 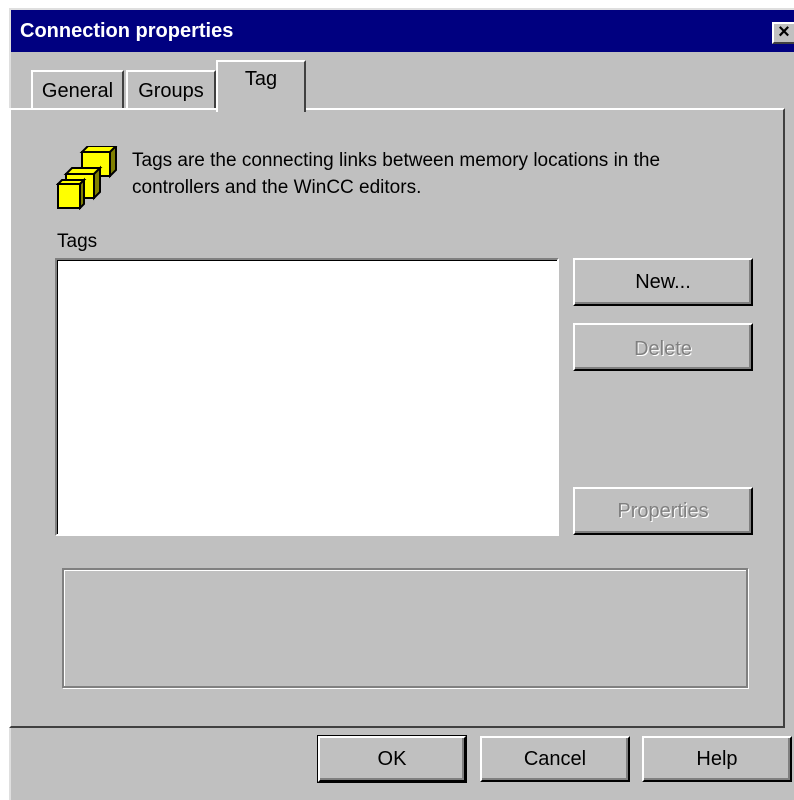 I want to click on delete-button: Delete, so click(x=663, y=347).